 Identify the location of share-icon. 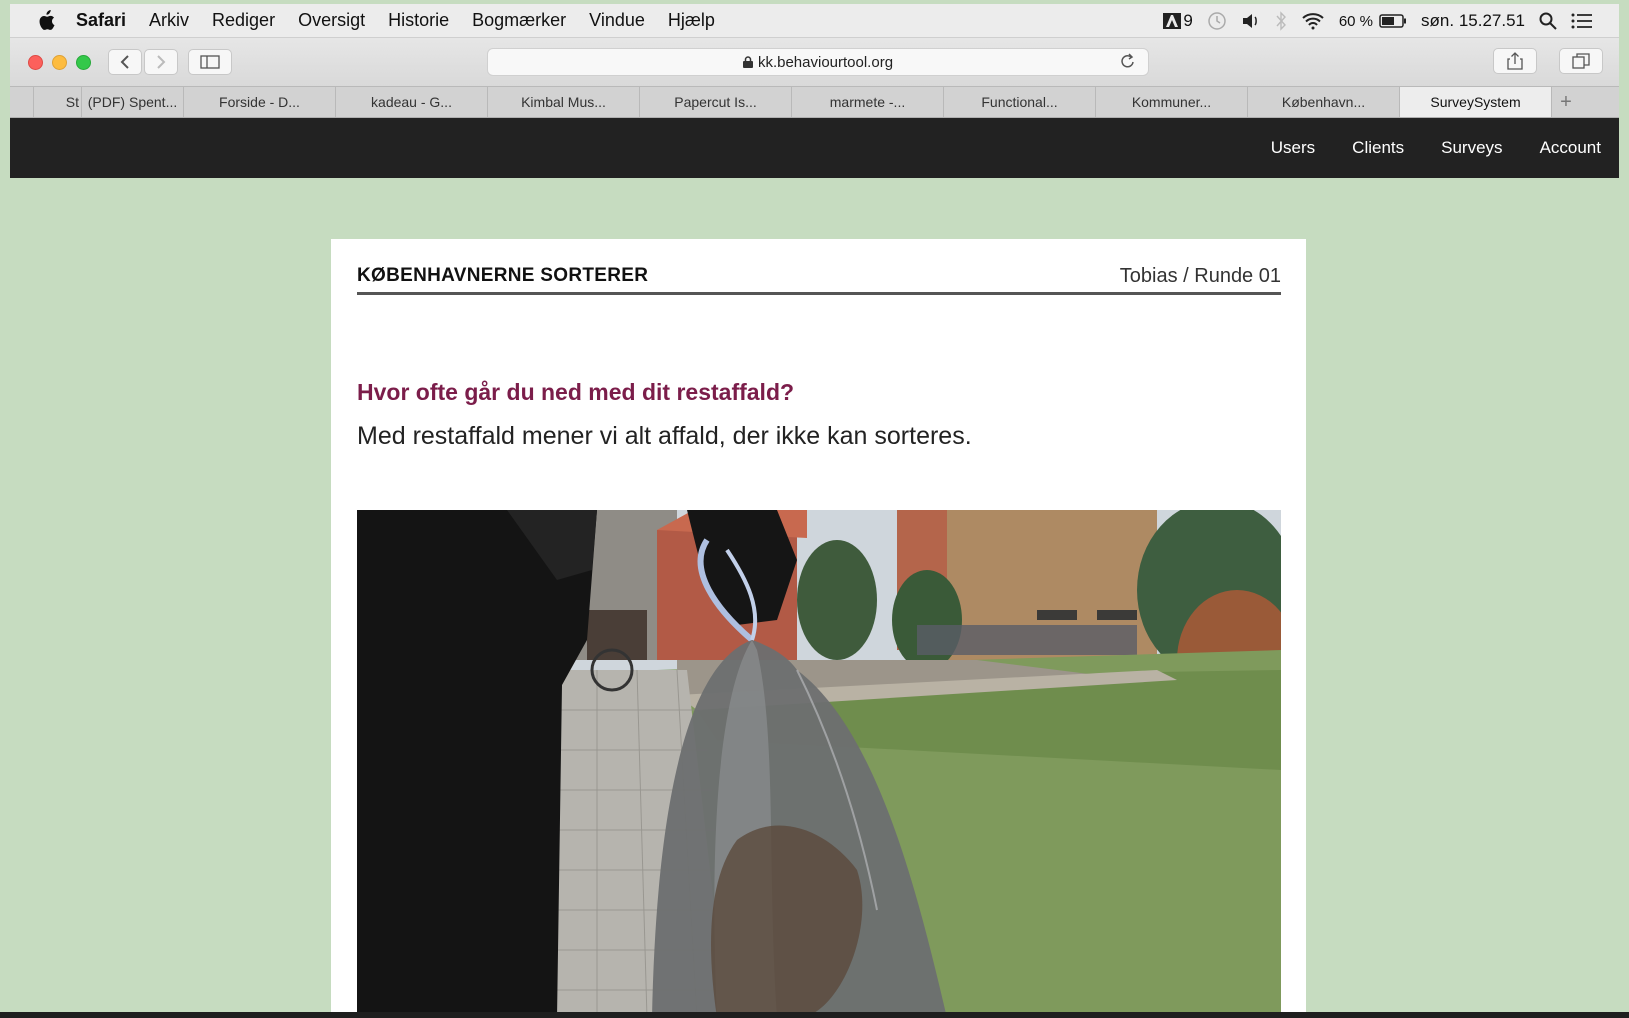
(1515, 61).